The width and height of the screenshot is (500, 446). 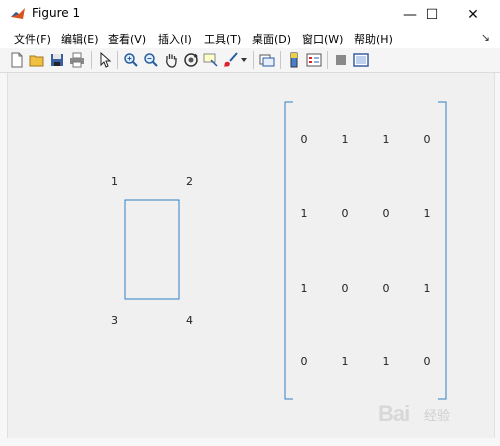 I want to click on matlab-logo-icon, so click(x=18, y=14).